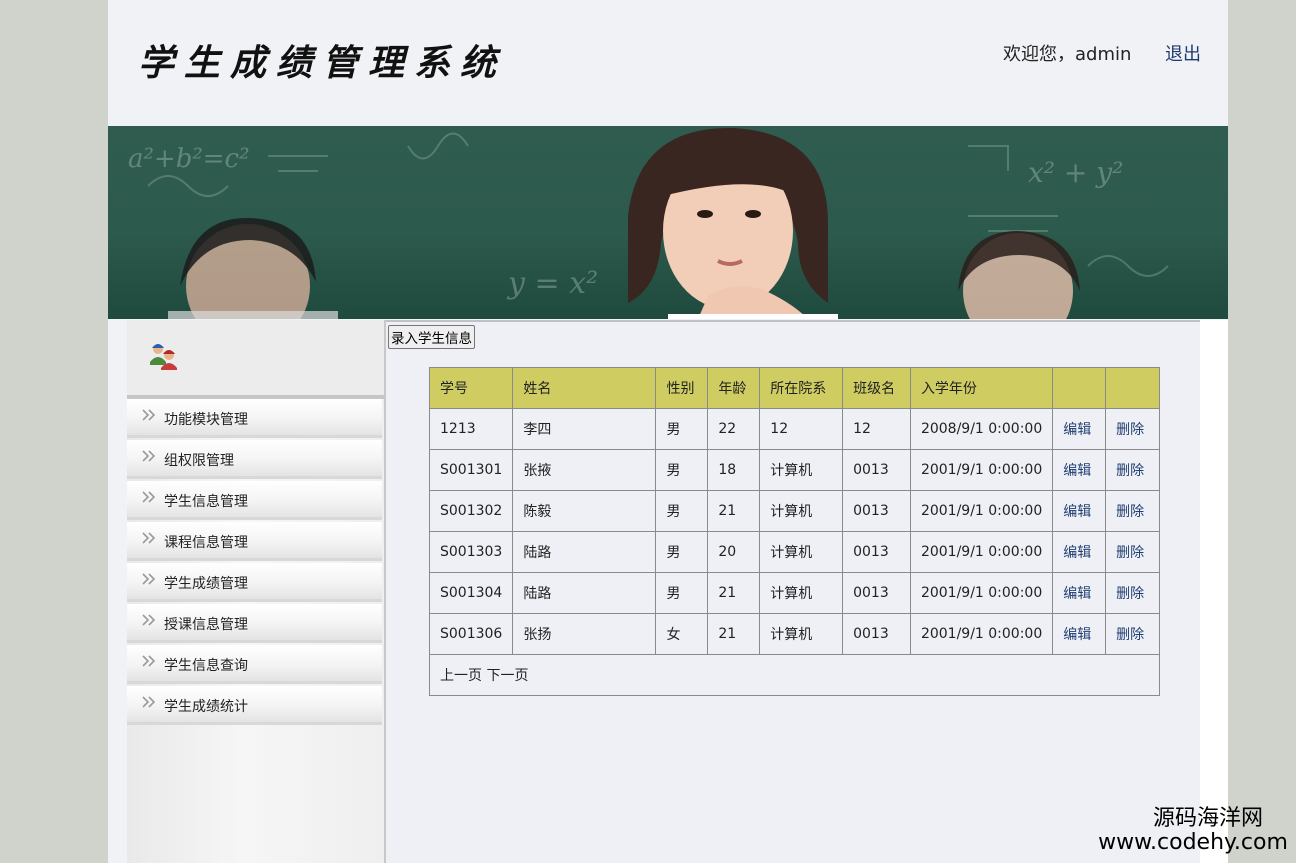  Describe the element at coordinates (254, 418) in the screenshot. I see `sidebar-item-module-management: 功能模块管理` at that location.